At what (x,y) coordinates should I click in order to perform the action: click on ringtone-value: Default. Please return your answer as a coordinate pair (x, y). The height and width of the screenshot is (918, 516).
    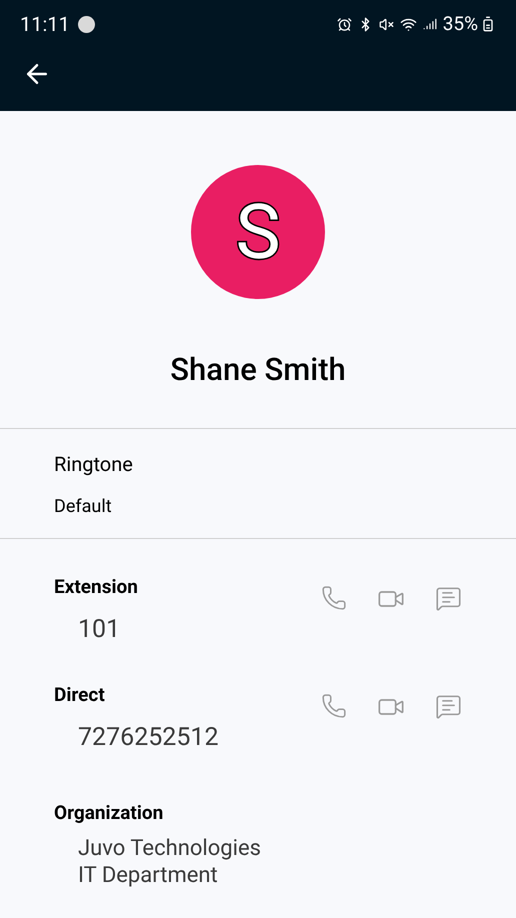
    Looking at the image, I should click on (83, 506).